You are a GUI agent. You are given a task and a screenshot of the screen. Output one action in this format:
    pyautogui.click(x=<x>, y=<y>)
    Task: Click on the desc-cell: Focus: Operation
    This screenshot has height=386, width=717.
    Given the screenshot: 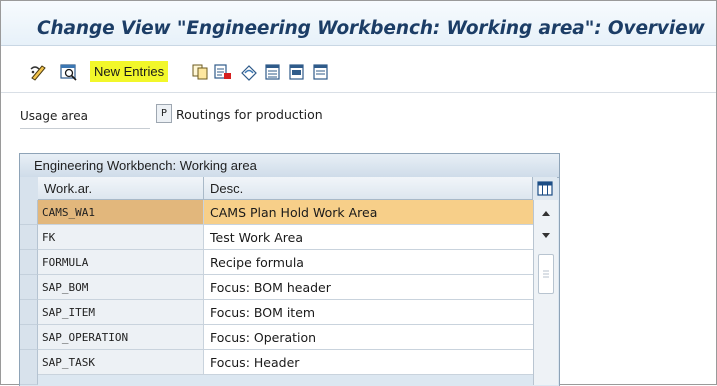 What is the action you would take?
    pyautogui.click(x=368, y=337)
    